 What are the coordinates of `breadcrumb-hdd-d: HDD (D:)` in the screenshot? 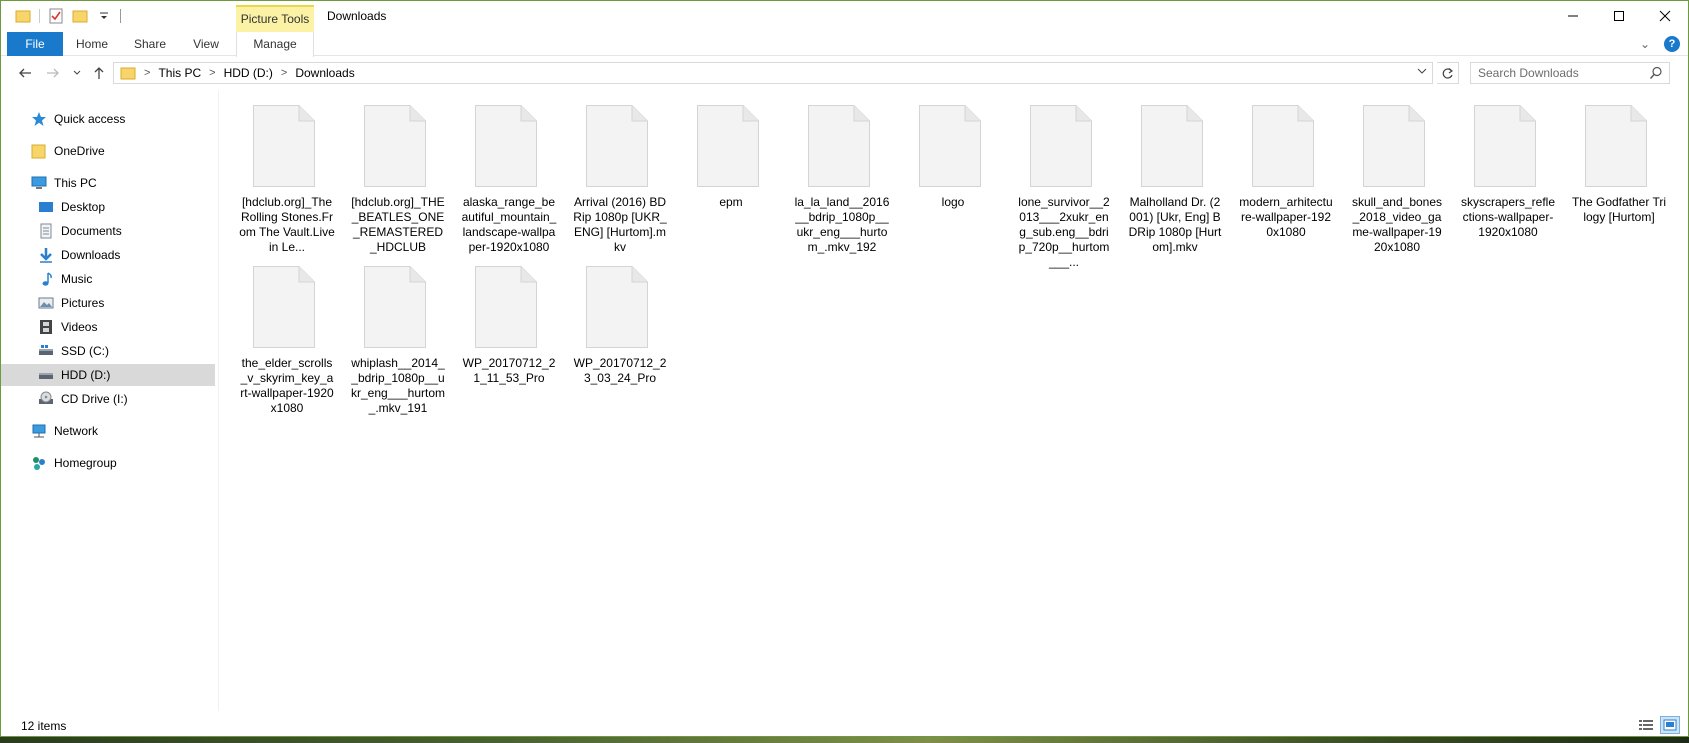 It's located at (248, 73).